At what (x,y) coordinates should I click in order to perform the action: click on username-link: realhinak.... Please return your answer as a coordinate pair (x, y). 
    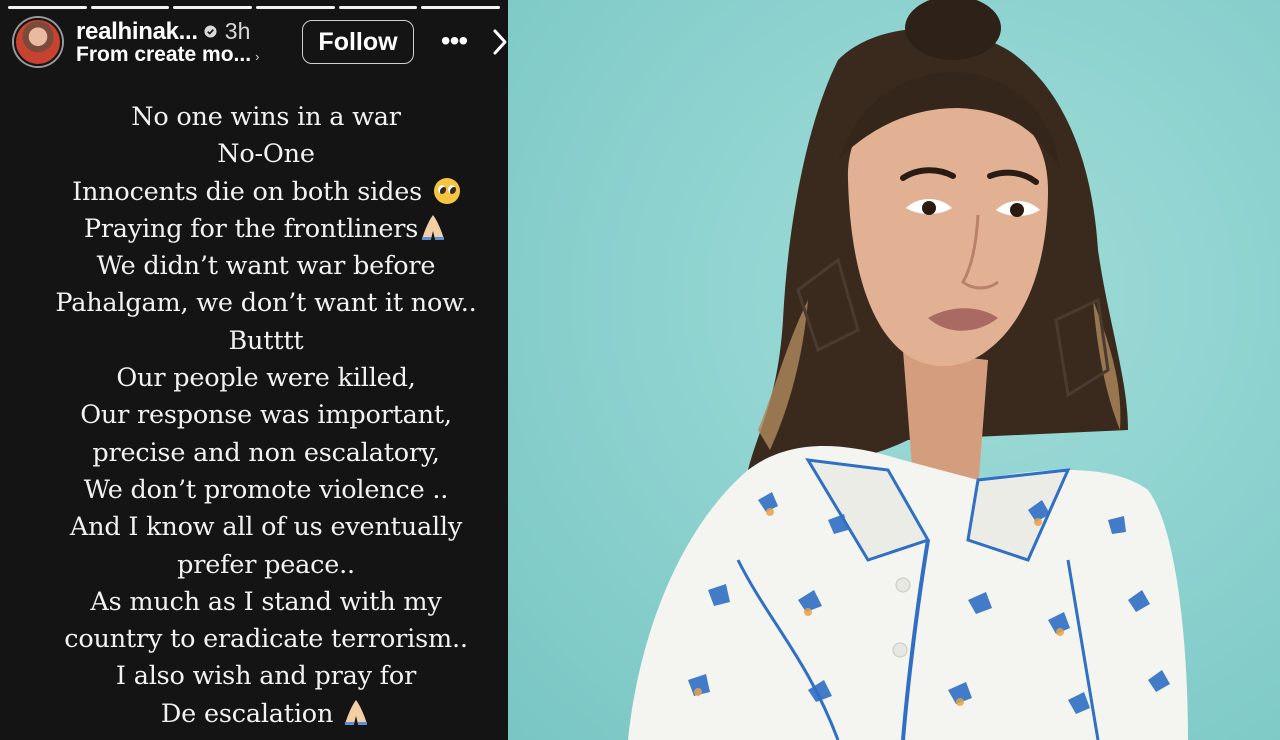
    Looking at the image, I should click on (137, 32).